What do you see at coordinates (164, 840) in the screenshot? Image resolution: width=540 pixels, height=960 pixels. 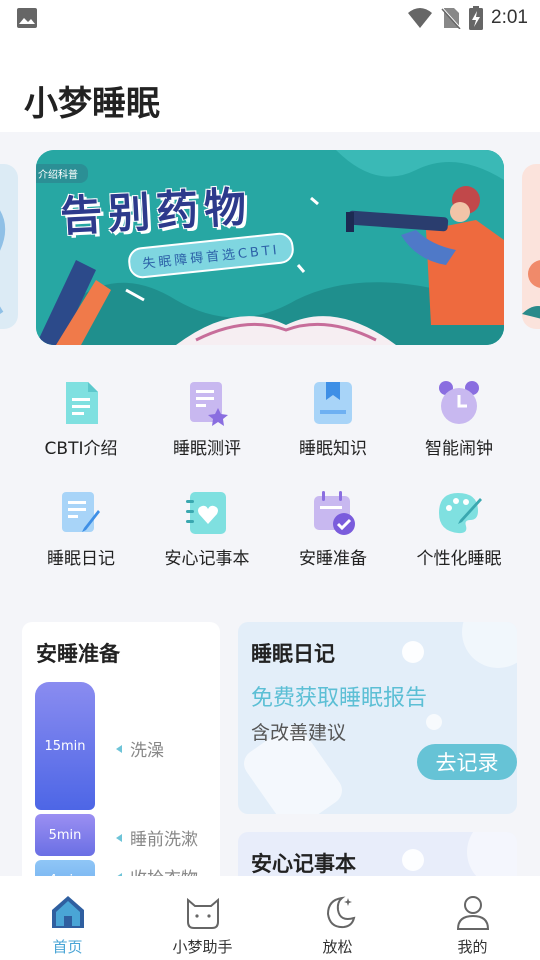 I see `step-label: 睡前洗漱` at bounding box center [164, 840].